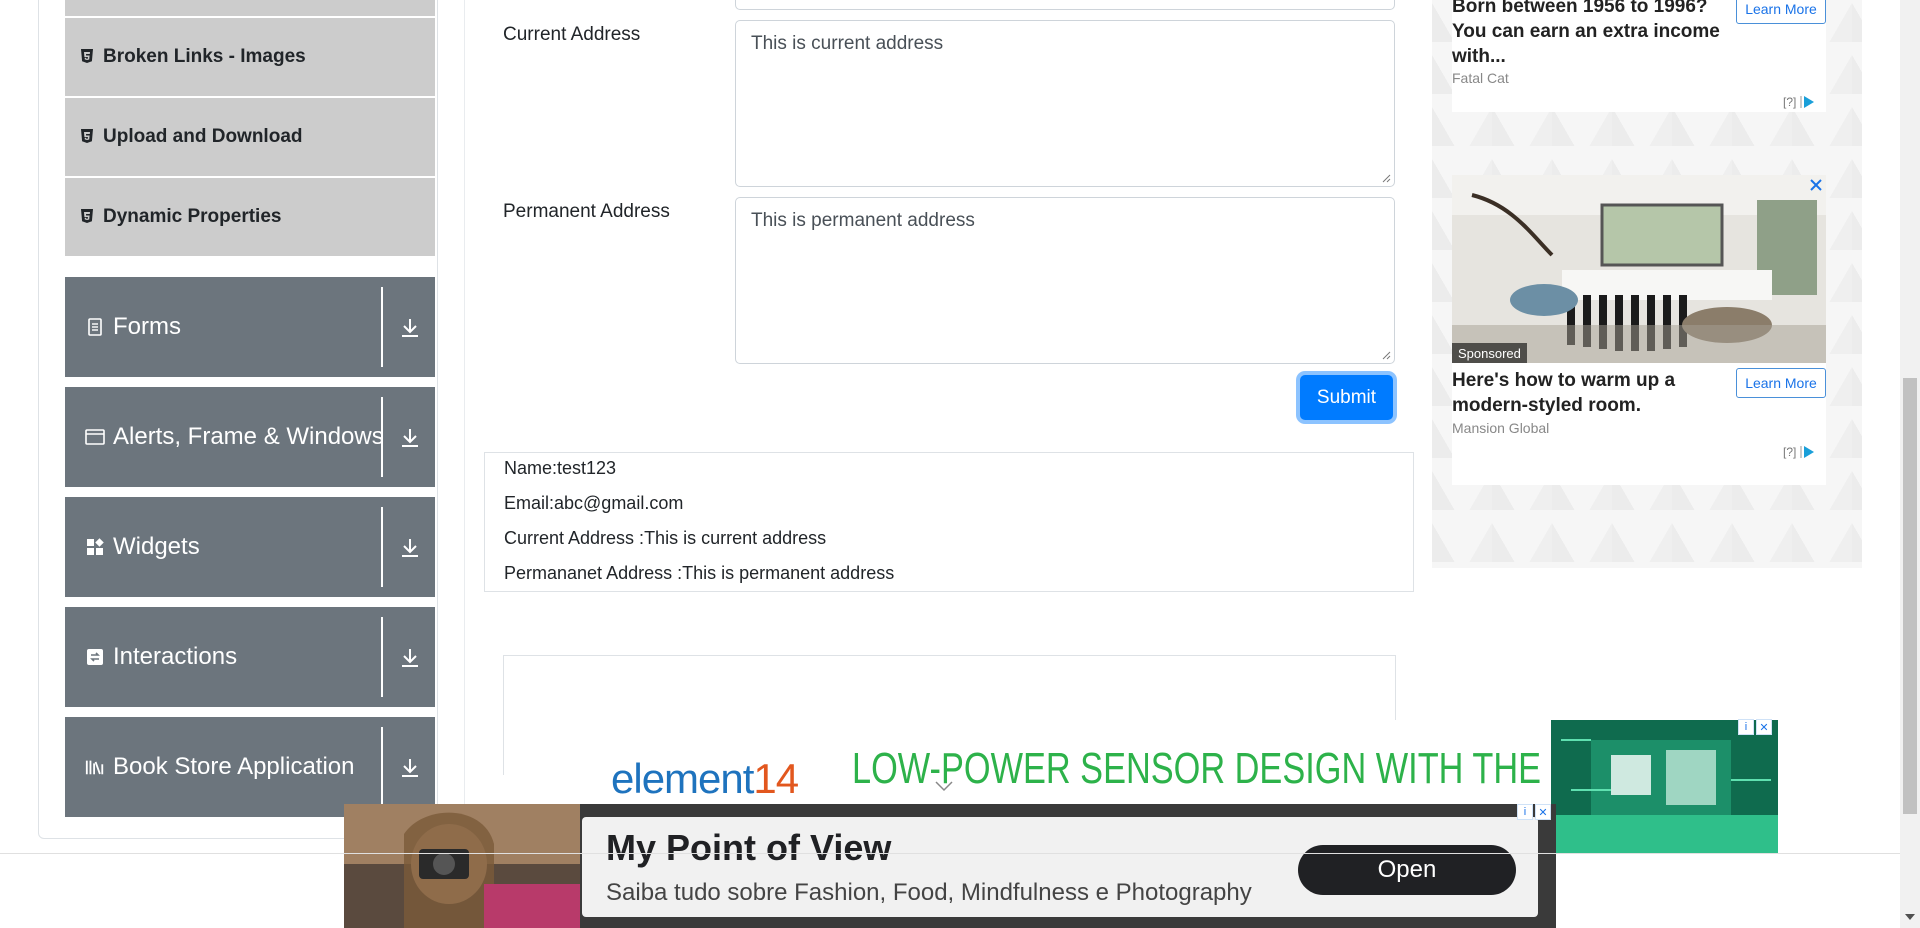  I want to click on current-address-textarea: This is current address, so click(1065, 103).